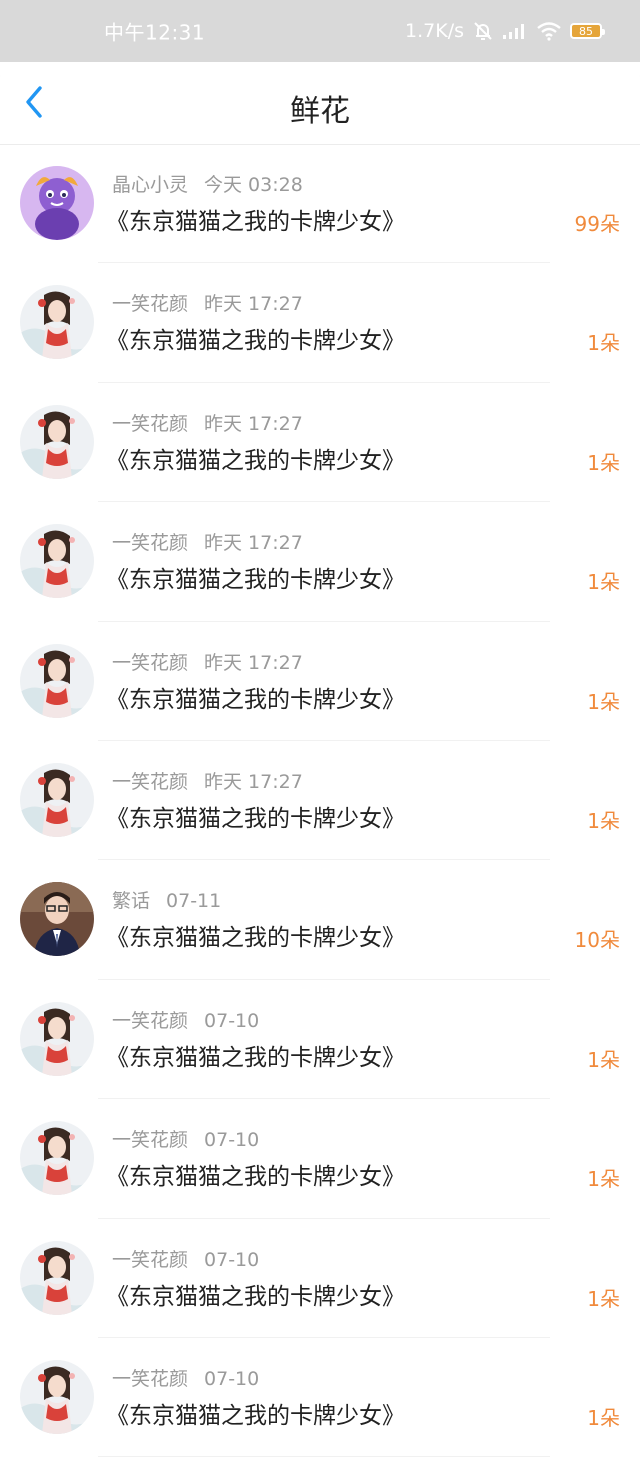  What do you see at coordinates (150, 185) in the screenshot?
I see `user-name: 晶心小灵` at bounding box center [150, 185].